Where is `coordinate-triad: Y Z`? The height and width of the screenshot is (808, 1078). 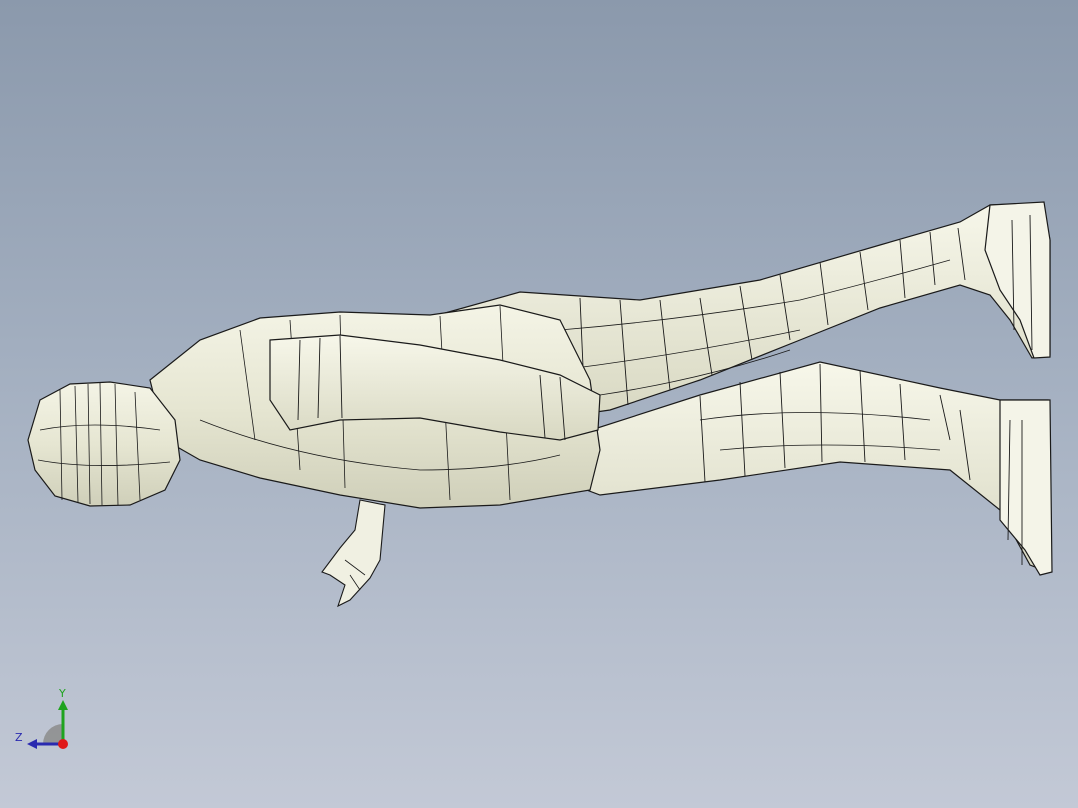
coordinate-triad: Y Z is located at coordinates (45, 721).